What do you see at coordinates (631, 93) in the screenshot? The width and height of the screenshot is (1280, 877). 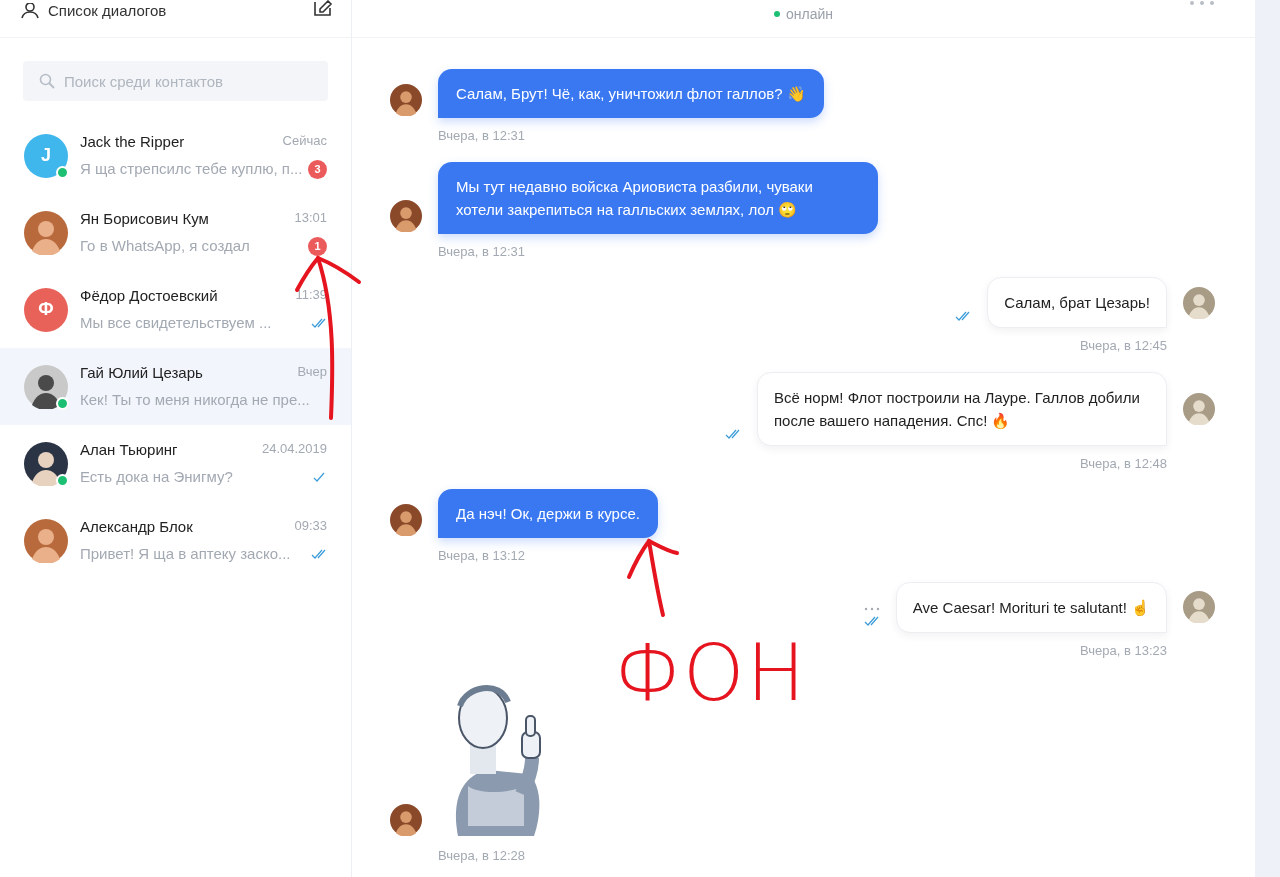 I see `message-bubble: Салам, Брут! Чё, как, уничтожил флот галлов? 👋` at bounding box center [631, 93].